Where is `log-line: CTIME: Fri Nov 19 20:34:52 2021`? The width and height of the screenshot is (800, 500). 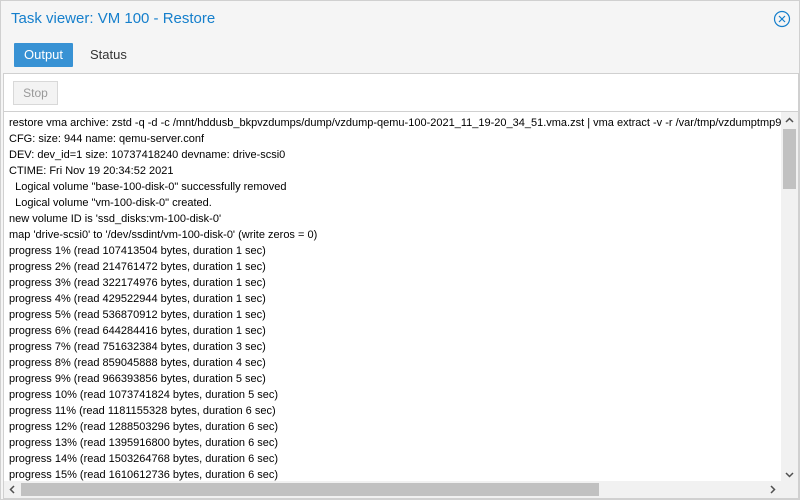 log-line: CTIME: Fri Nov 19 20:34:52 2021 is located at coordinates (91, 171).